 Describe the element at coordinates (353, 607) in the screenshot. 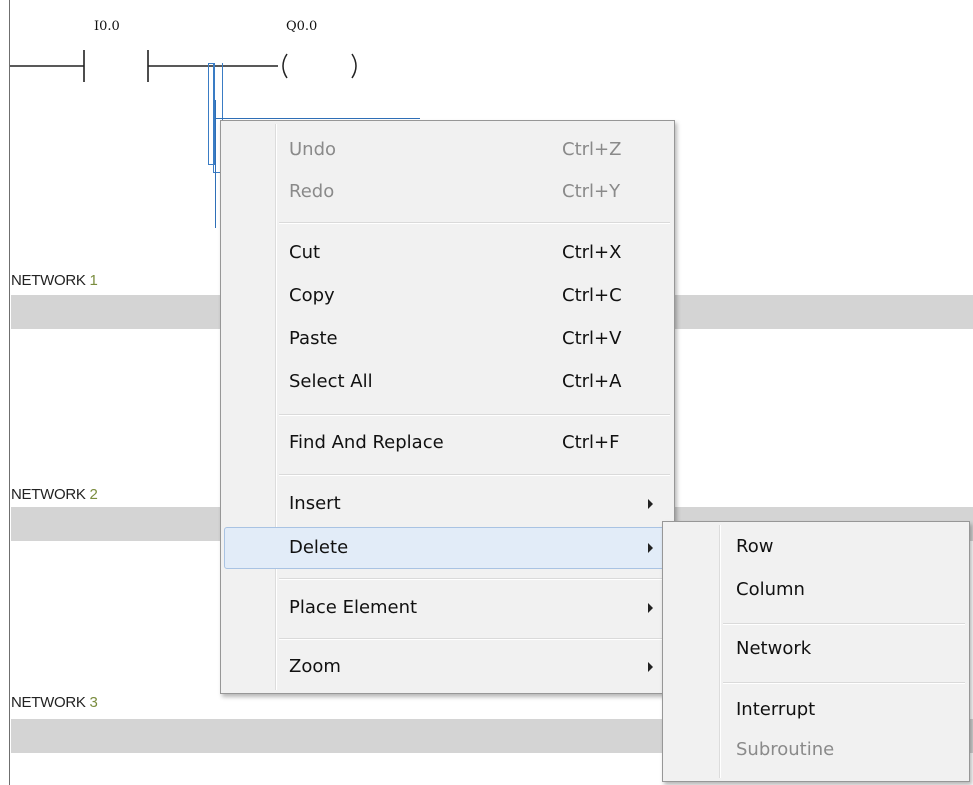

I see `menu-item-label: Place Element` at that location.